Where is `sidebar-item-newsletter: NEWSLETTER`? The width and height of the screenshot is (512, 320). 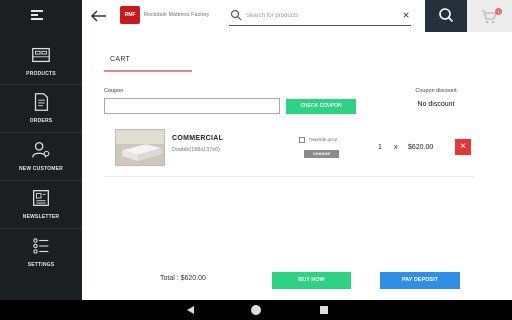 sidebar-item-newsletter: NEWSLETTER is located at coordinates (41, 203).